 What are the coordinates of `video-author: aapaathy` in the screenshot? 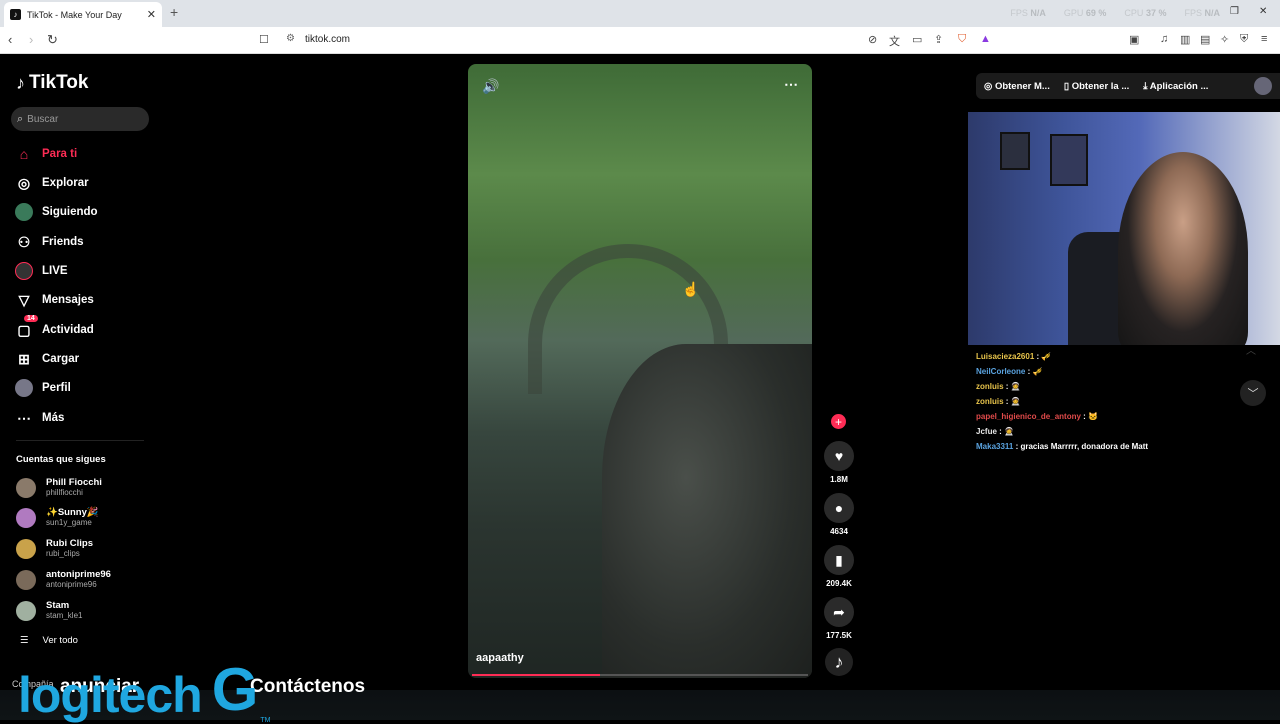 It's located at (500, 658).